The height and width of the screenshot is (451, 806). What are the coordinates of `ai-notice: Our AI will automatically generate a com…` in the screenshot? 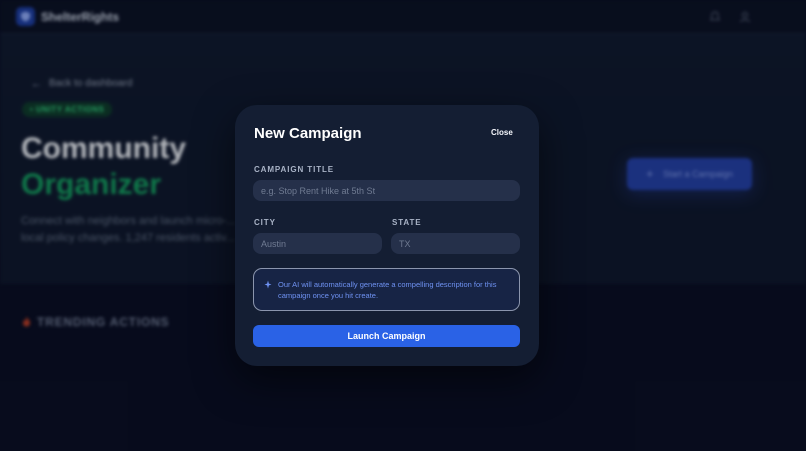 It's located at (386, 289).